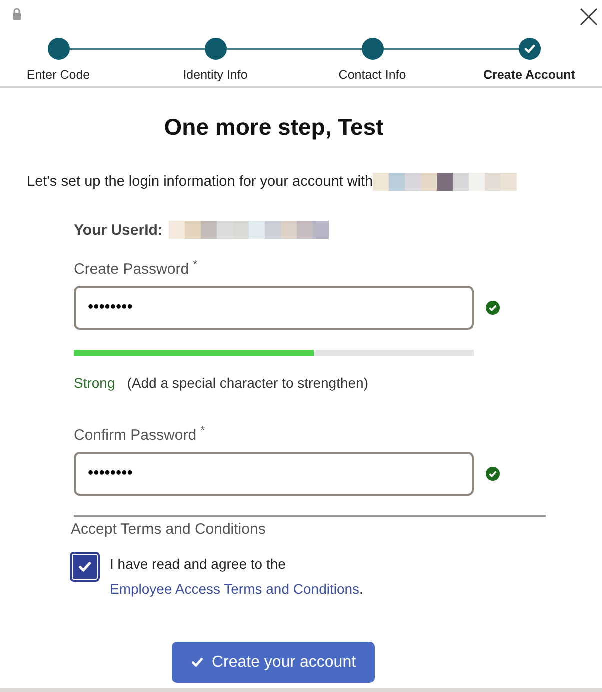 Image resolution: width=602 pixels, height=692 pixels. I want to click on step-label: Contact Info, so click(372, 75).